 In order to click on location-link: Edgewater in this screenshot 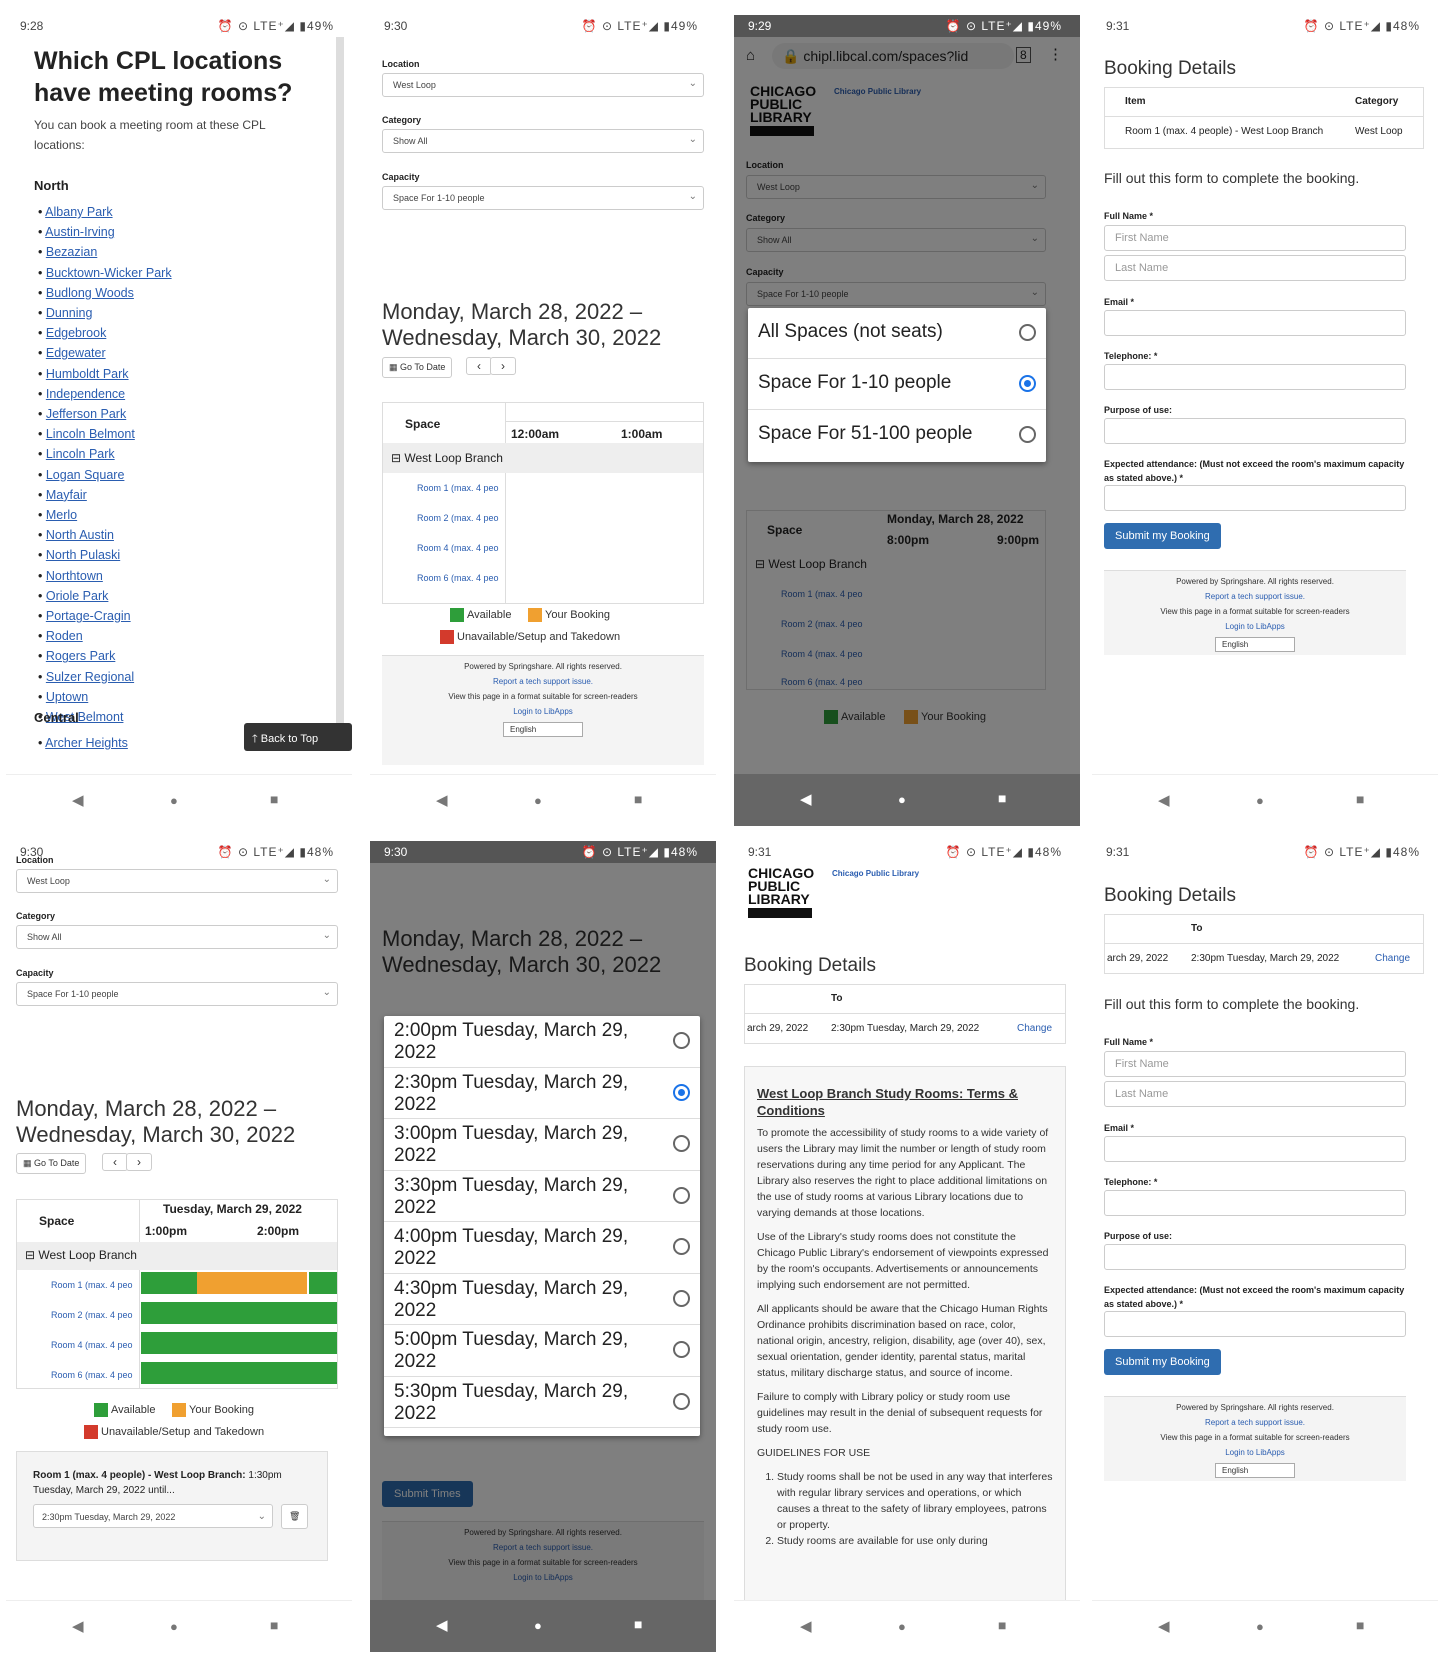, I will do `click(76, 353)`.